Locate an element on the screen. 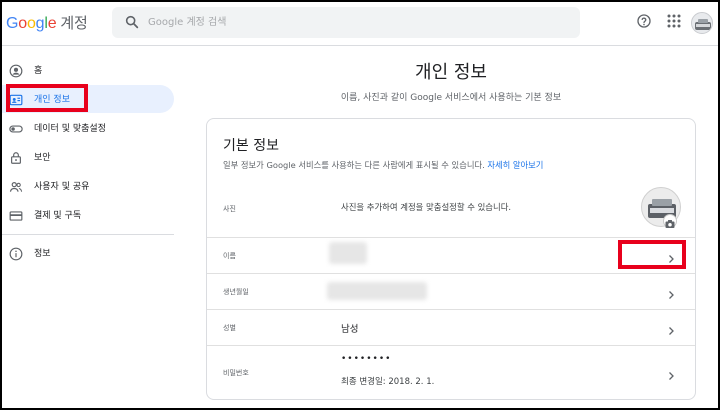 The image size is (720, 410). logo-letter: e is located at coordinates (52, 23).